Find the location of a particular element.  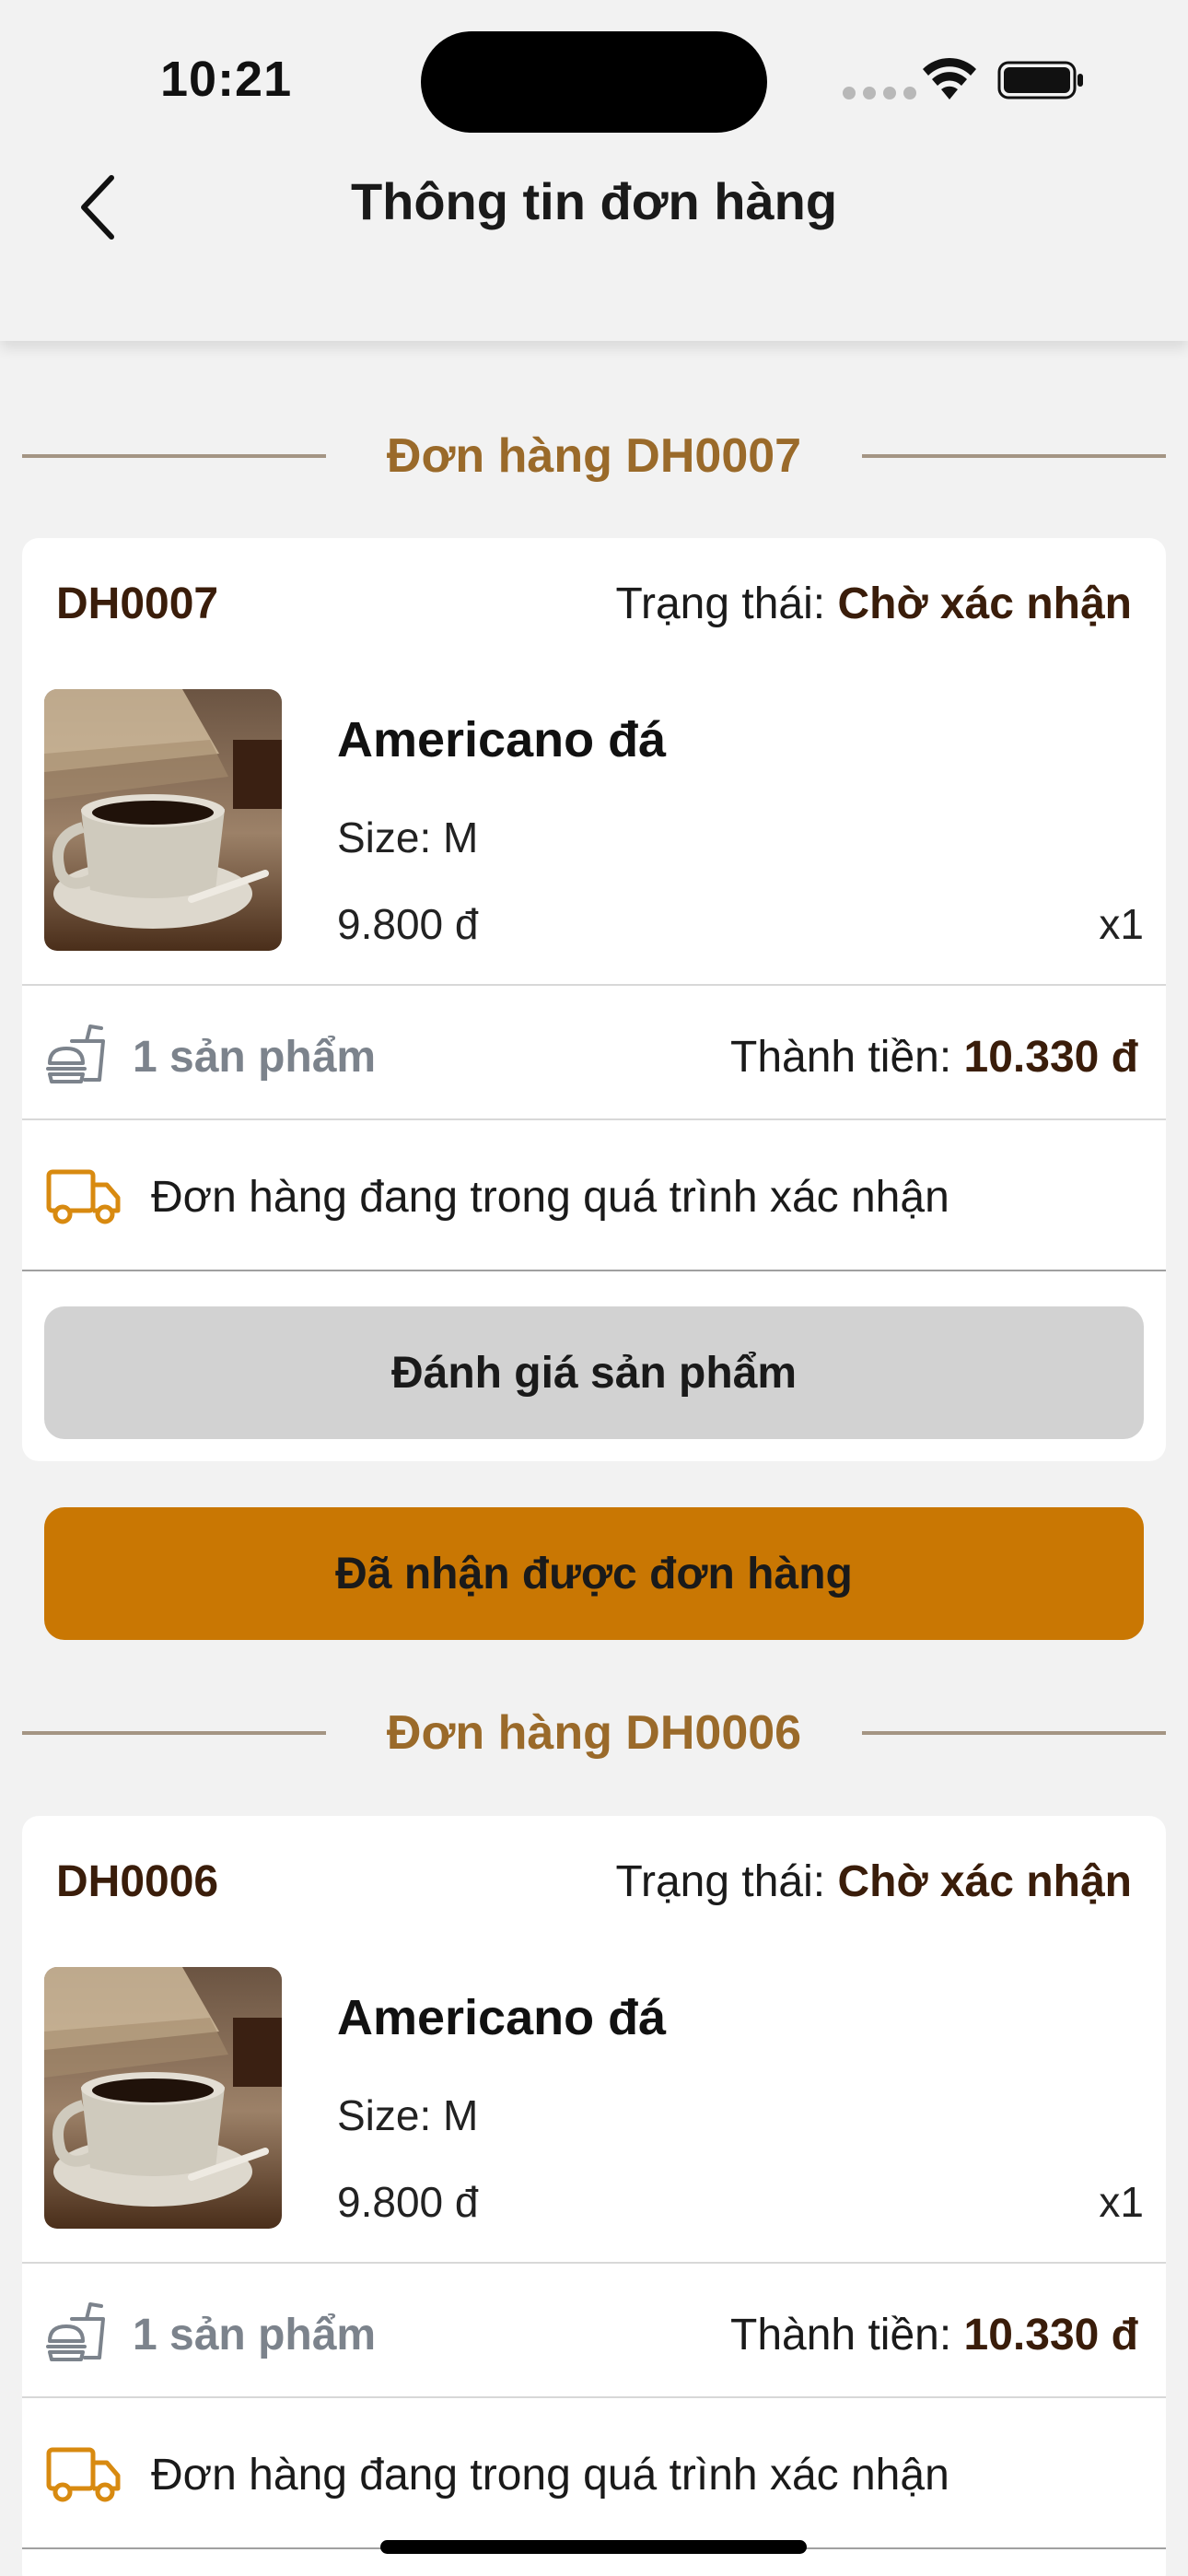

order-card-header: DH0006 Trạng thái: Chờ xác nhận is located at coordinates (594, 1884).